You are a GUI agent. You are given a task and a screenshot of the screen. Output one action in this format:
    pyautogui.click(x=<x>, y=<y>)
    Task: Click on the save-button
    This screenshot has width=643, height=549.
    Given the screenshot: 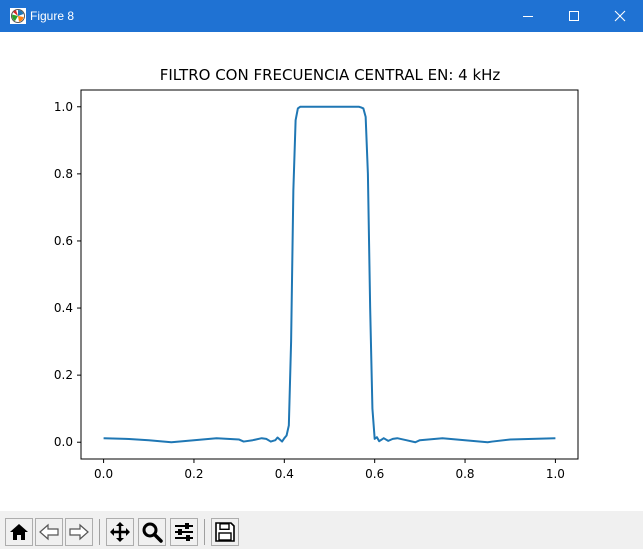 What is the action you would take?
    pyautogui.click(x=225, y=532)
    